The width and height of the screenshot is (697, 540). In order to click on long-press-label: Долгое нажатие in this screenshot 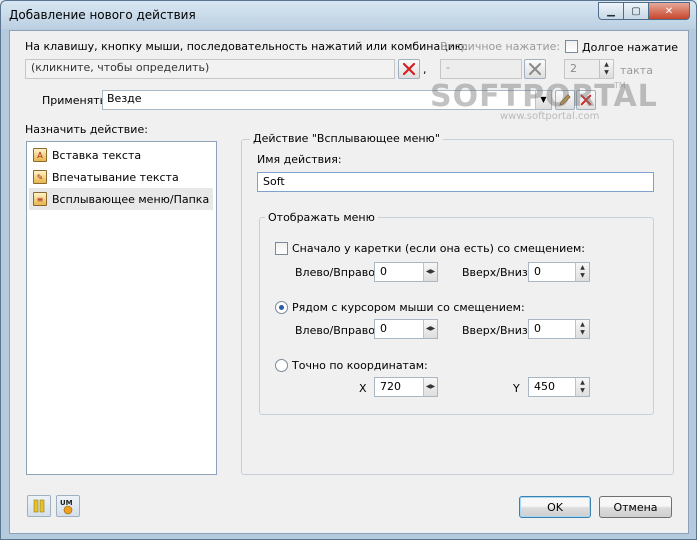, I will do `click(630, 47)`.